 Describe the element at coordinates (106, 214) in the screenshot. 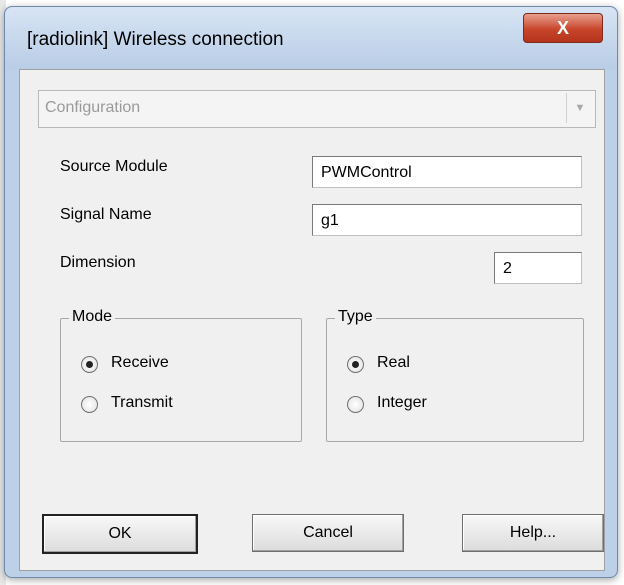

I see `signal-name-label: Signal Name` at that location.